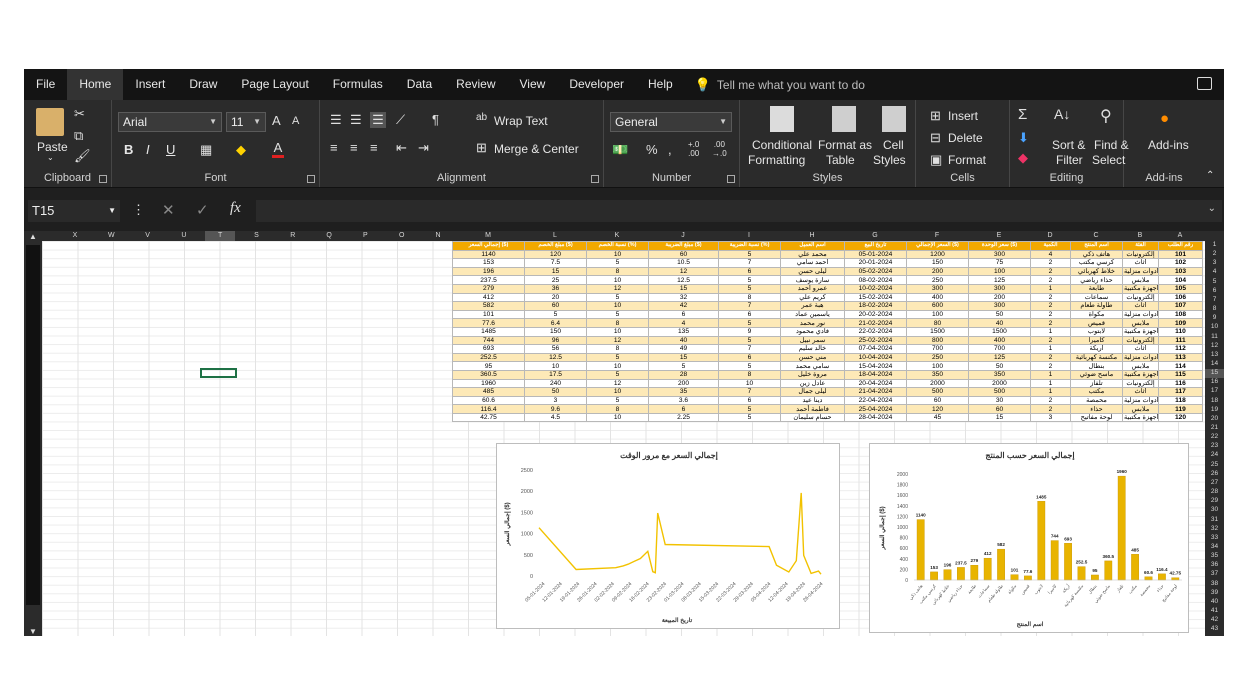  I want to click on align-left-icon: ≡, so click(334, 147).